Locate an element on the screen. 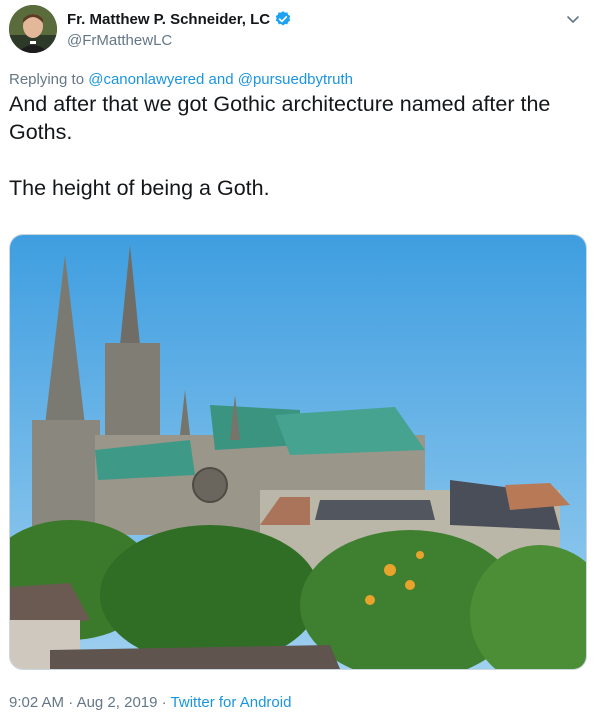 This screenshot has height=723, width=594. reply-user-link: @pursuedbytruth is located at coordinates (295, 79).